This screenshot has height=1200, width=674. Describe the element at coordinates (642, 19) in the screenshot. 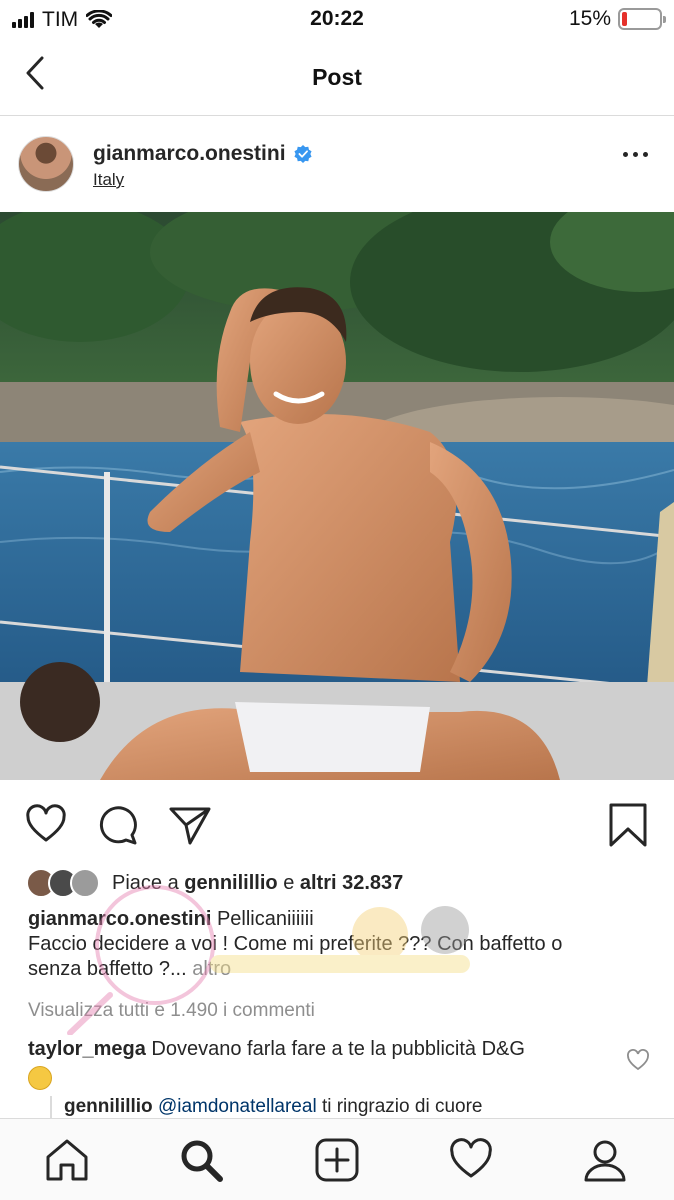

I see `battery-icon` at that location.